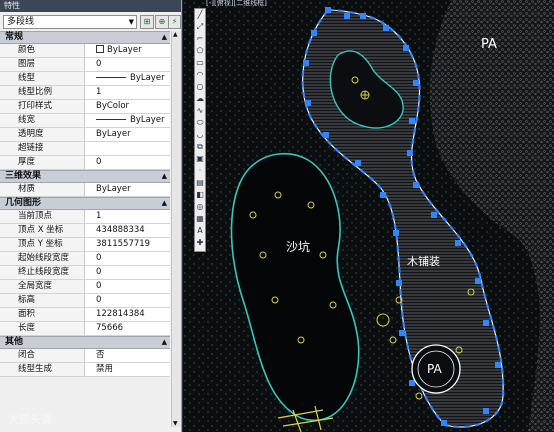 The height and width of the screenshot is (432, 554). I want to click on insert-block-icon: ⧉, so click(200, 147).